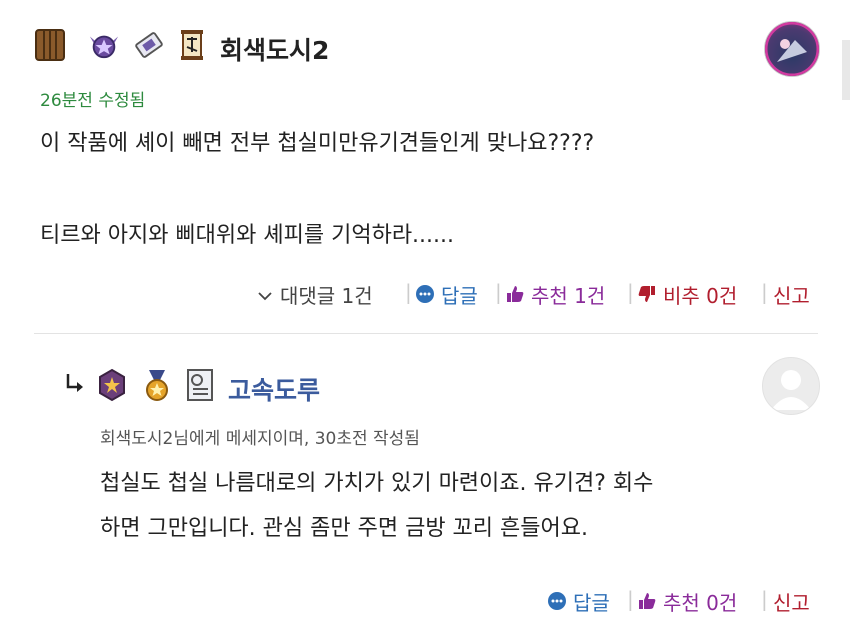  What do you see at coordinates (149, 45) in the screenshot?
I see `book-scroll-icon` at bounding box center [149, 45].